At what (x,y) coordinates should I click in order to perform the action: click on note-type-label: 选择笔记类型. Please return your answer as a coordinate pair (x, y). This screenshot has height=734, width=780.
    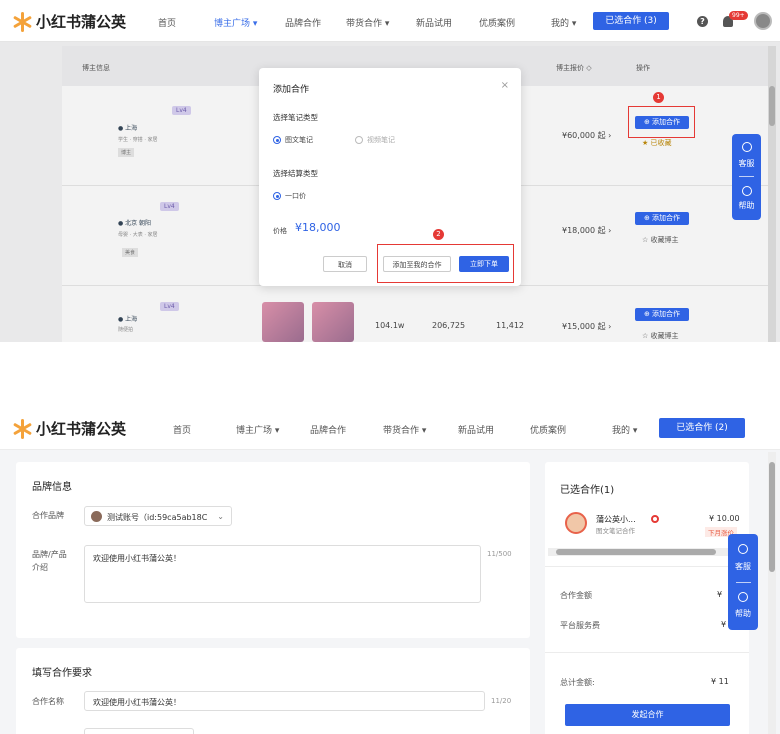
    Looking at the image, I should click on (295, 117).